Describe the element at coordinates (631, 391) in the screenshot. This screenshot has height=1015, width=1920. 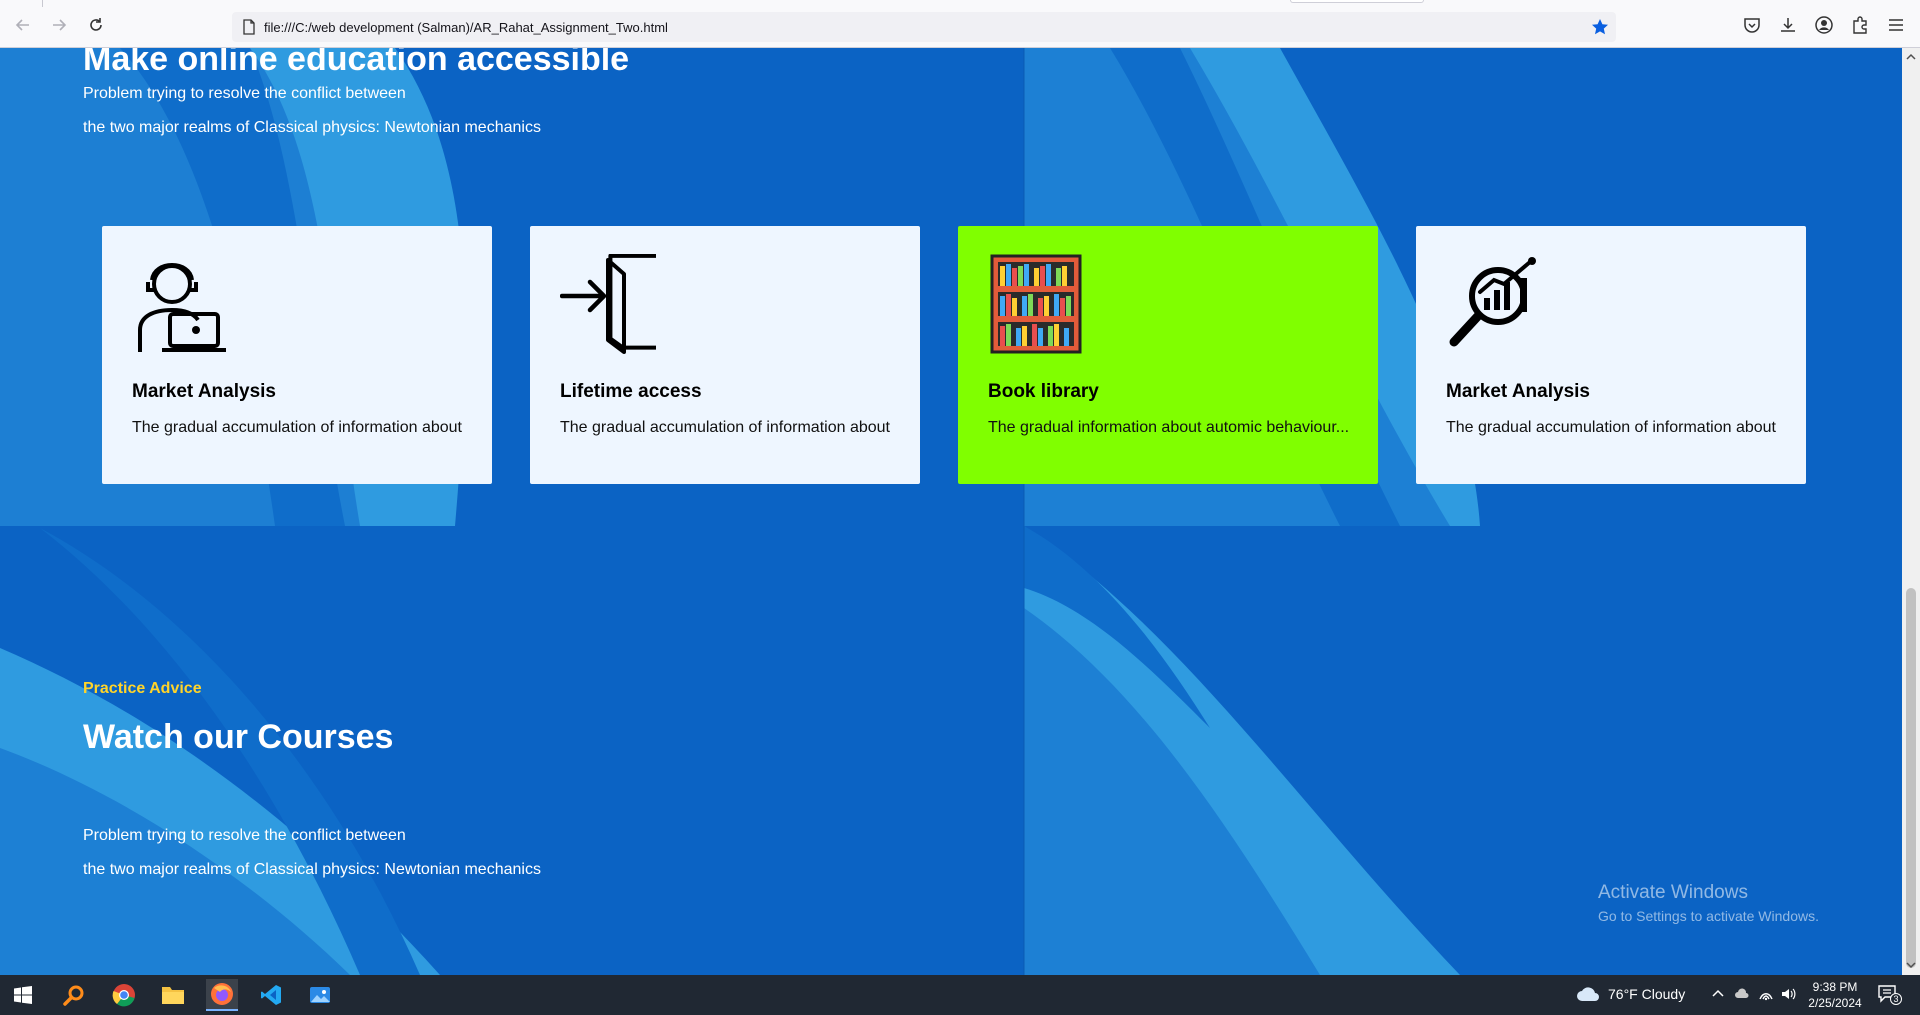
I see `card-title: Lifetime access` at that location.